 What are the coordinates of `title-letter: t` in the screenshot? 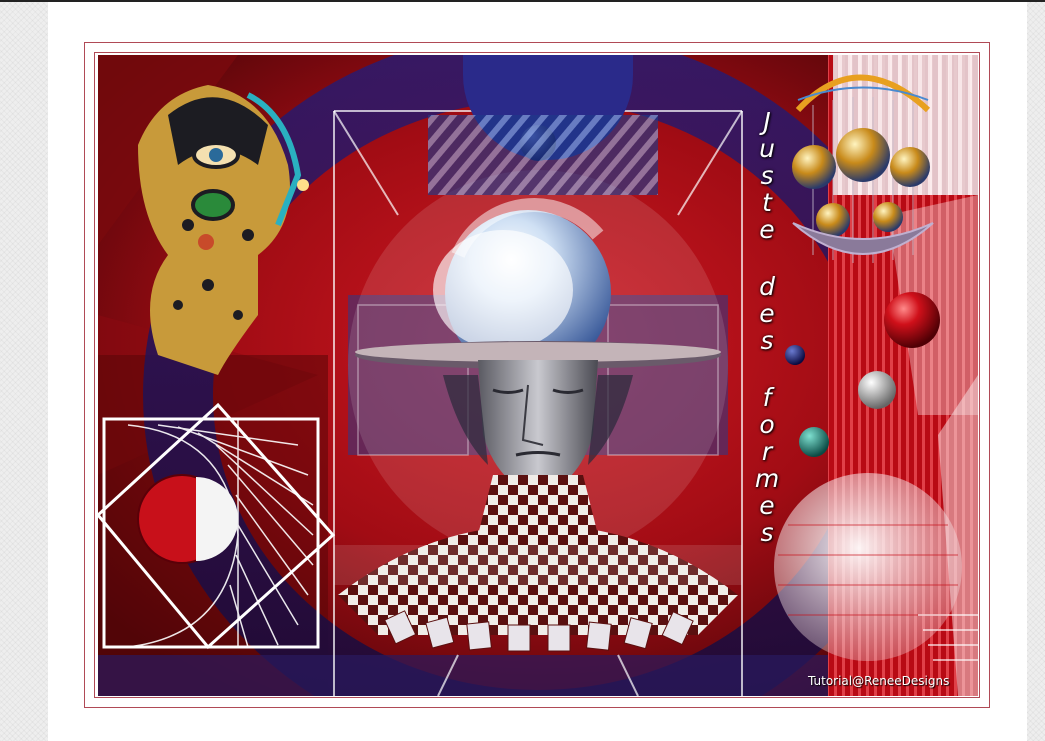 It's located at (767, 202).